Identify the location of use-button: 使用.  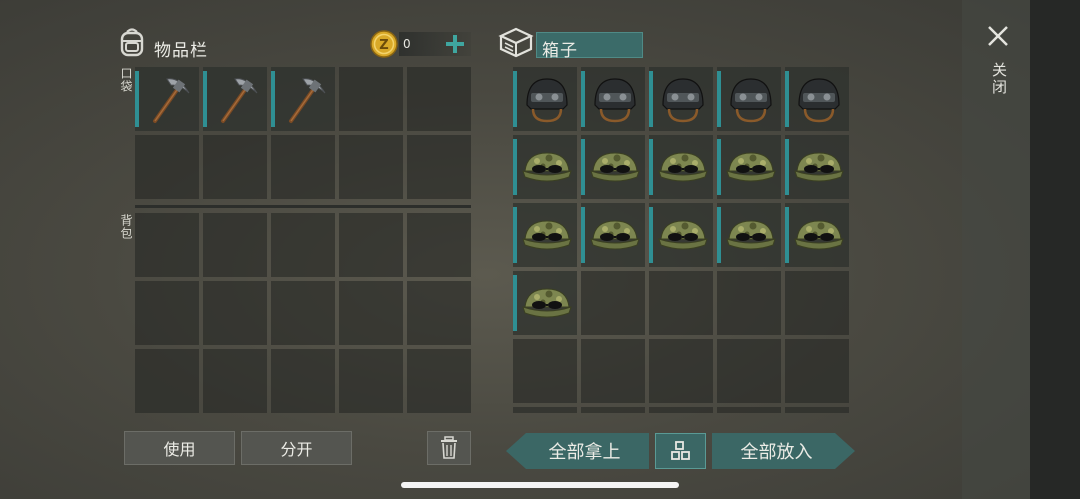
(179, 448).